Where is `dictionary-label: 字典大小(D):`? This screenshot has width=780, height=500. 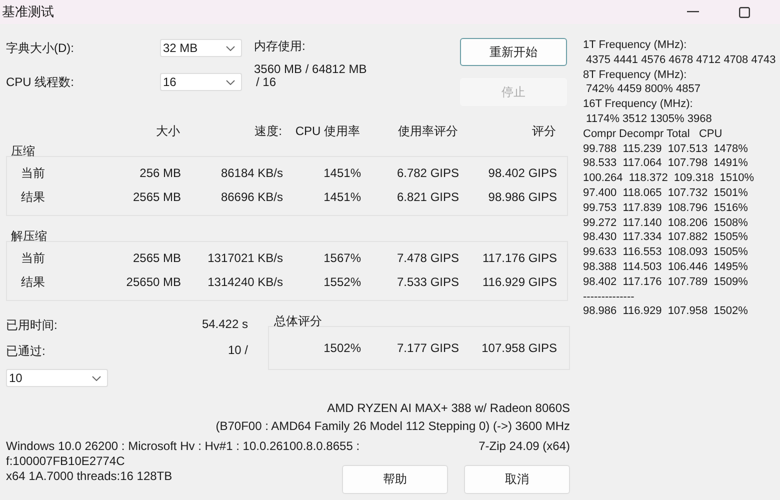
dictionary-label: 字典大小(D): is located at coordinates (40, 48).